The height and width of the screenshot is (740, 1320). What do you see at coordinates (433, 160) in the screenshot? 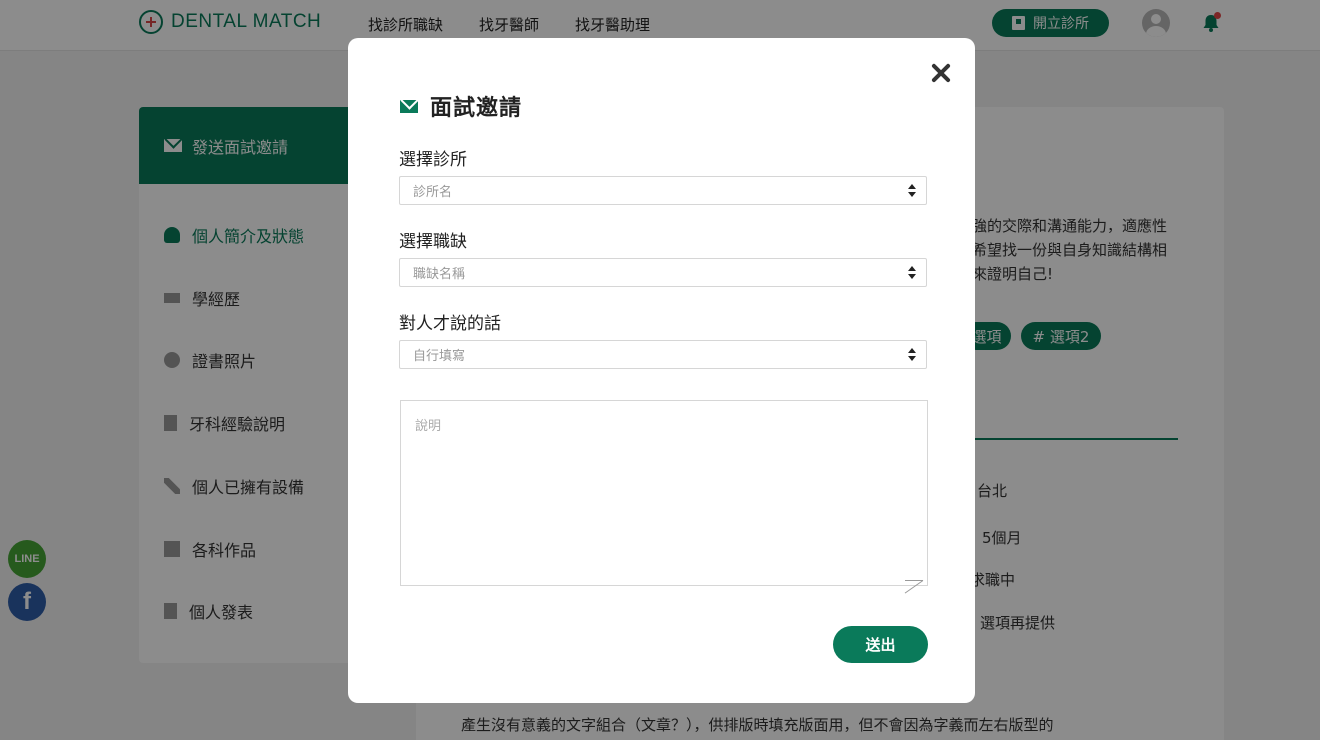
I see `clinic-label: 選擇診所` at bounding box center [433, 160].